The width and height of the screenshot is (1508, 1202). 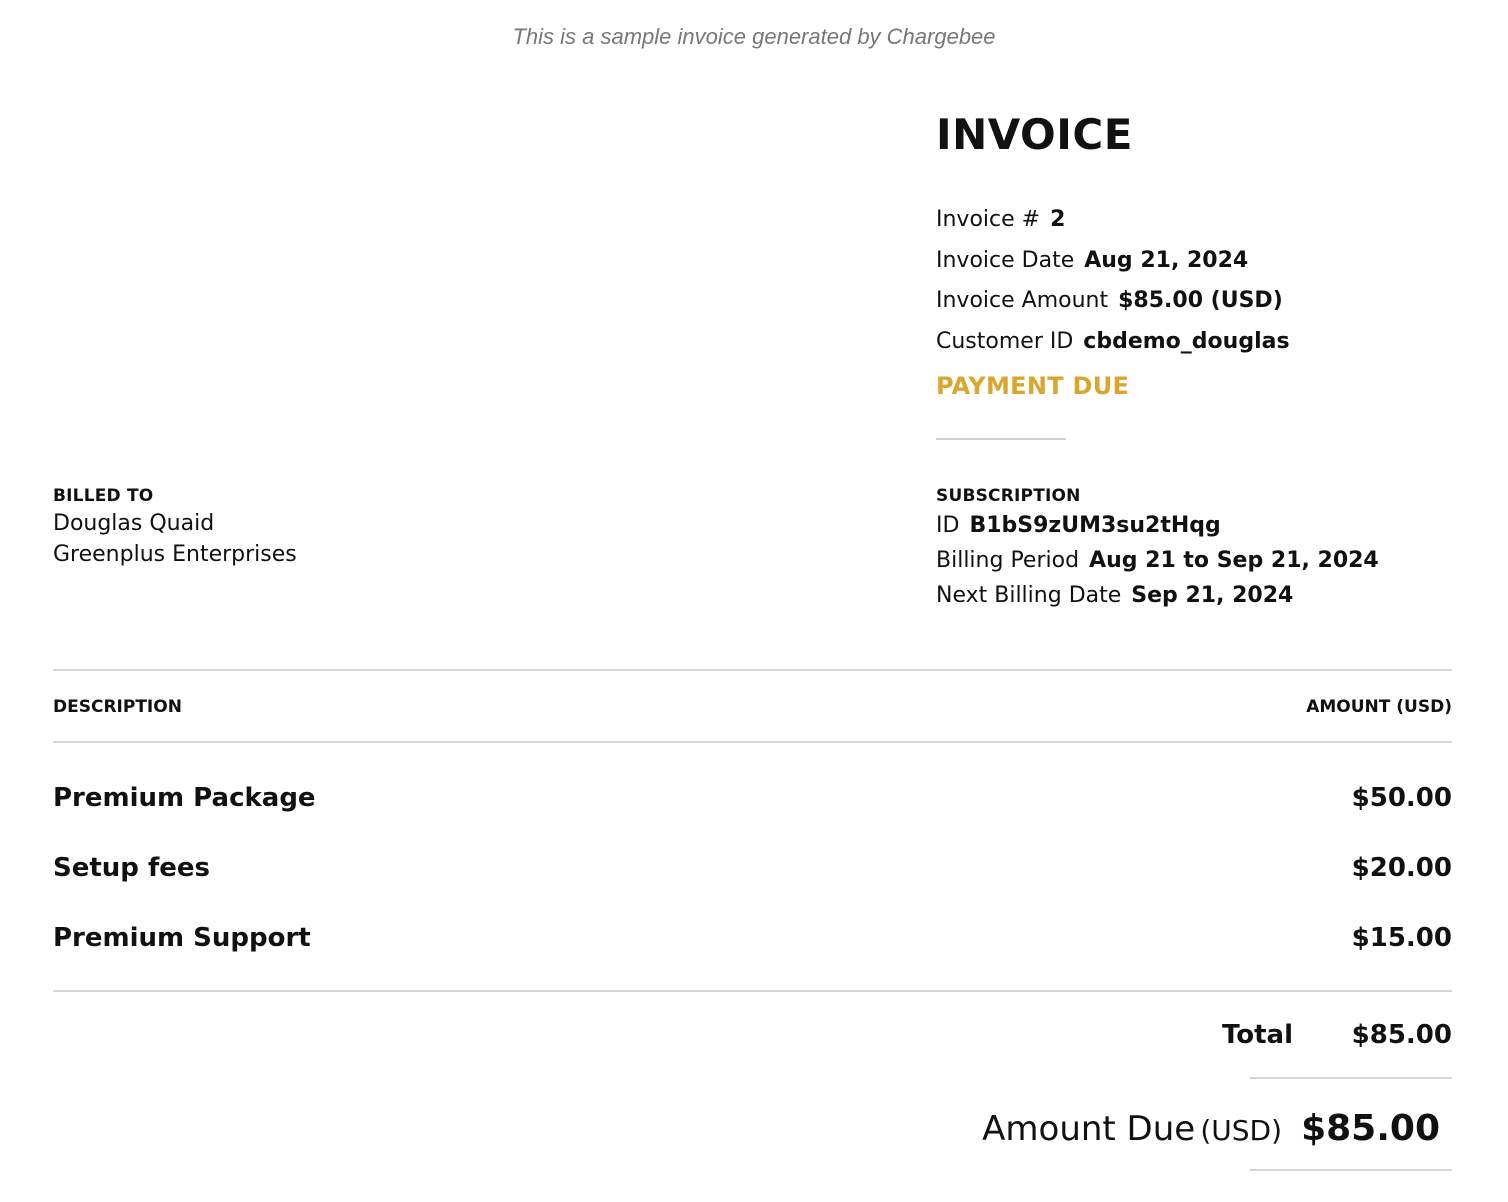 I want to click on items-bottom-divider, so click(x=752, y=991).